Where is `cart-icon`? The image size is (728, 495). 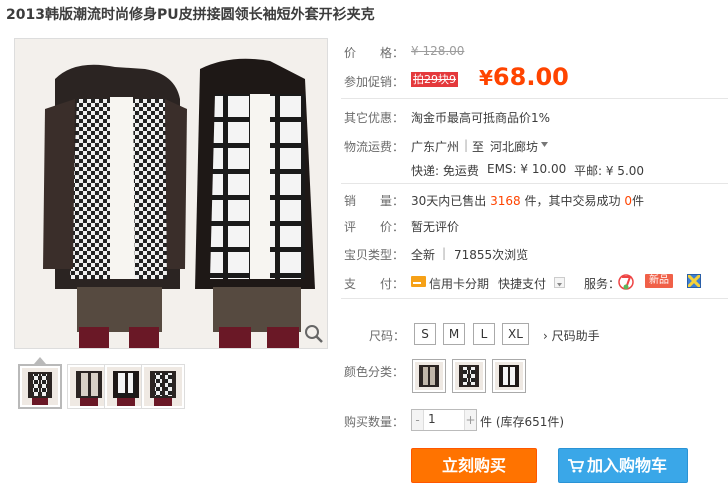
cart-icon is located at coordinates (576, 466).